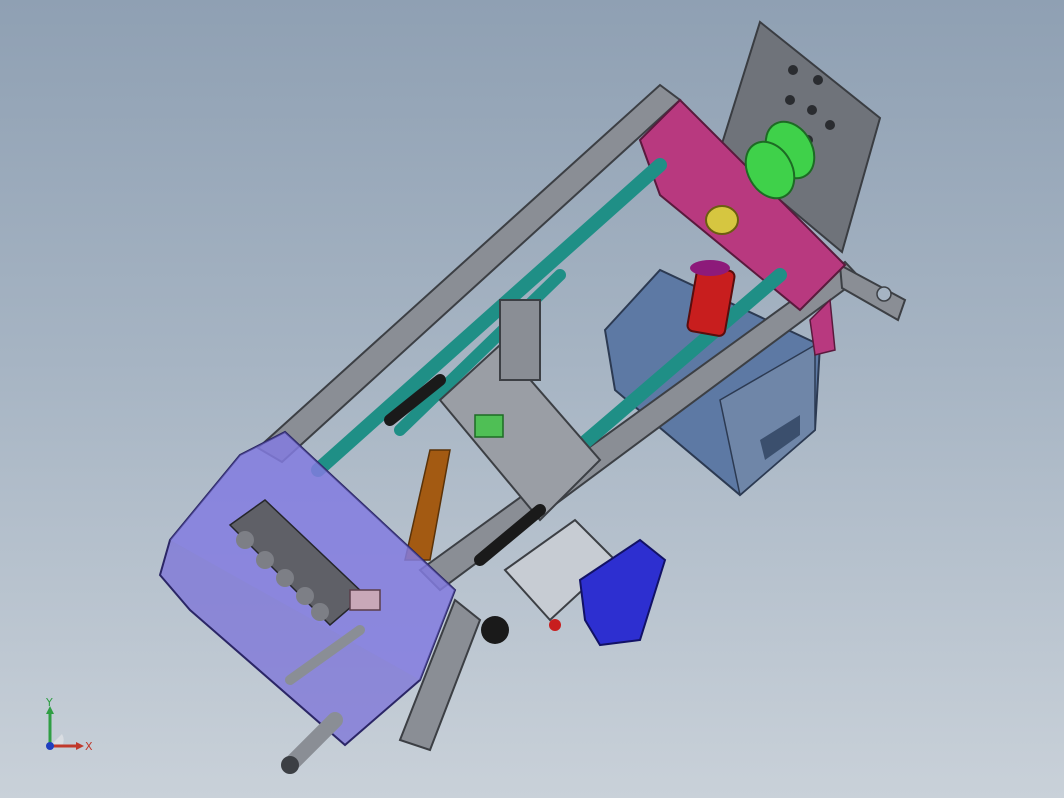 This screenshot has height=798, width=1064. I want to click on output-shaft, so click(312, 742).